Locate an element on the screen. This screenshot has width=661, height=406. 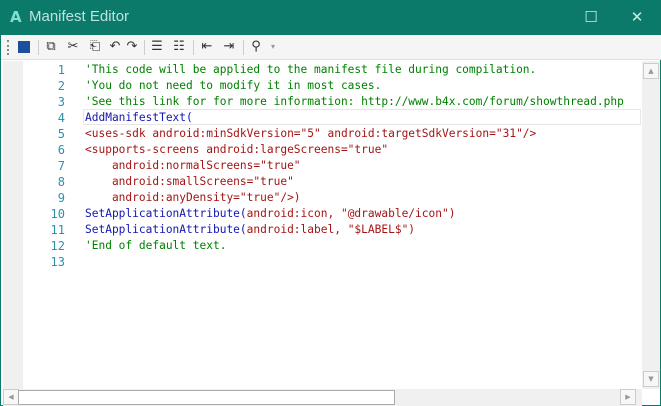
code-token: android:anyDensity="true"/>) is located at coordinates (193, 197).